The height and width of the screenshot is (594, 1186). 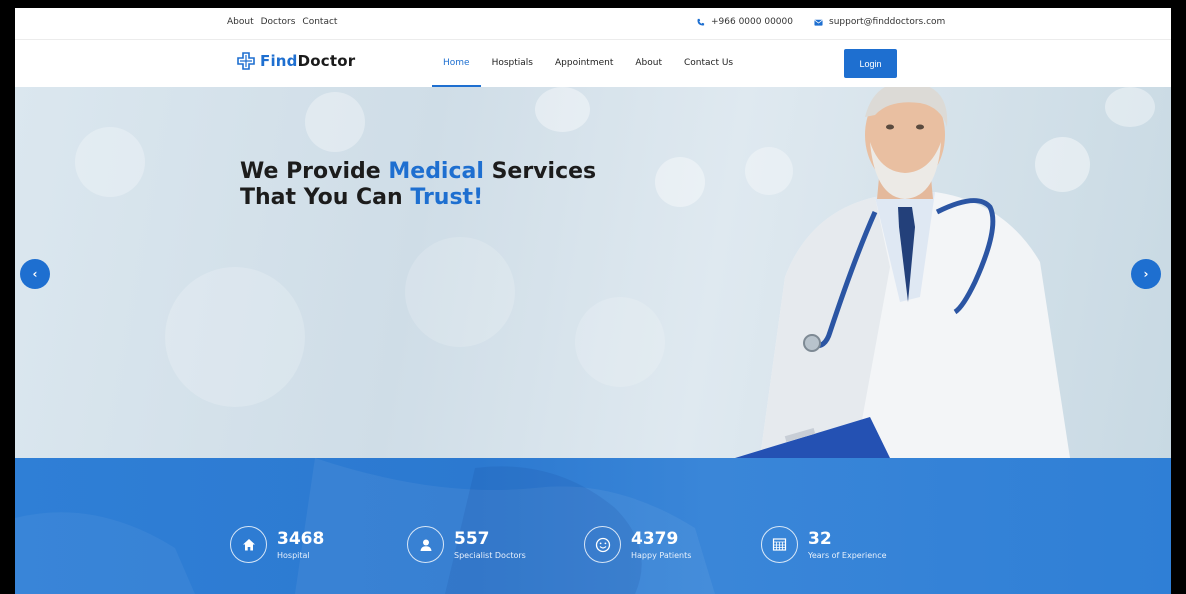 I want to click on hero-line2-highlight: Trust!, so click(x=447, y=197).